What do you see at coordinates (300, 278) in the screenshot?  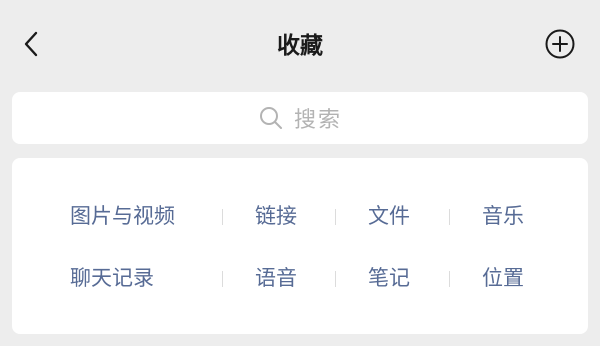 I see `category-row: 聊天记录 语音 笔记 位置` at bounding box center [300, 278].